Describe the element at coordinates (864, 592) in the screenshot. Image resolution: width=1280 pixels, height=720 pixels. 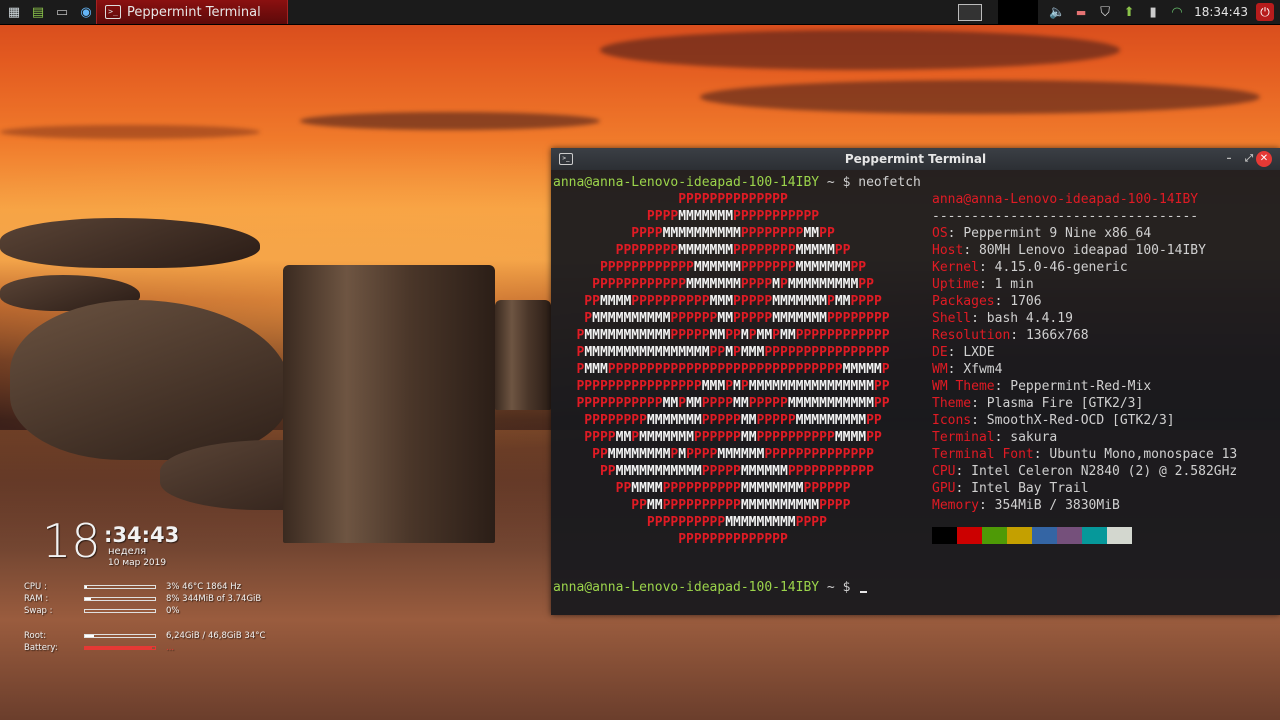
I see `text-cursor` at that location.